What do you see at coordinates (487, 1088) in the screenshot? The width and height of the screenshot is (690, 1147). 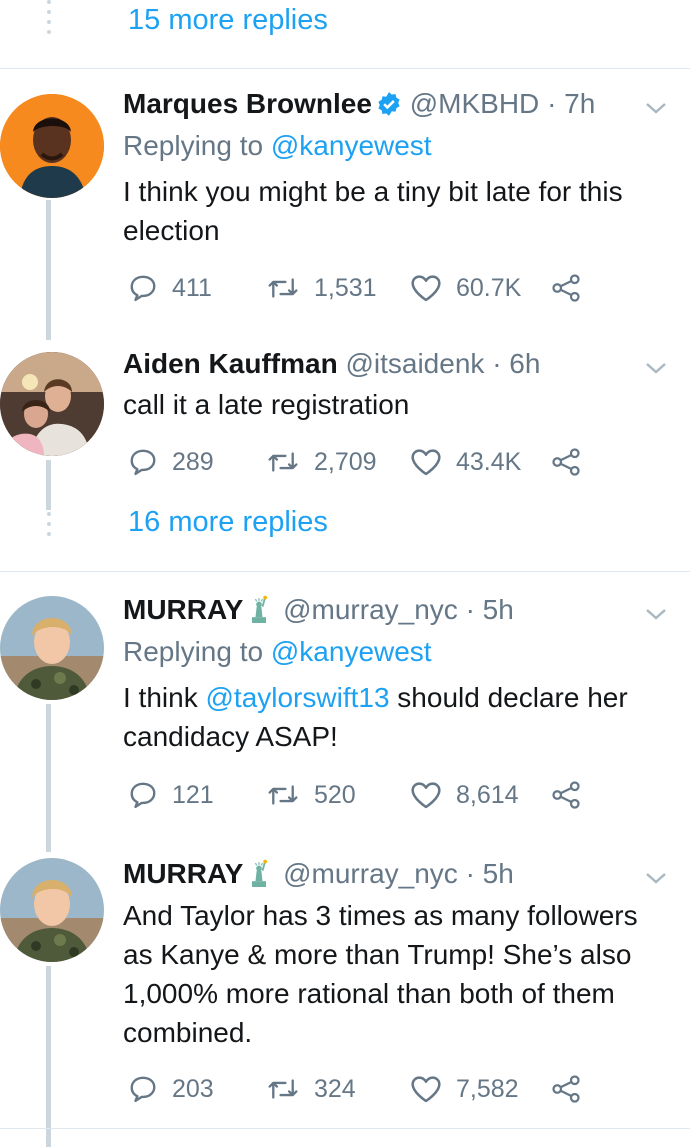 I see `like-count: 7,582` at bounding box center [487, 1088].